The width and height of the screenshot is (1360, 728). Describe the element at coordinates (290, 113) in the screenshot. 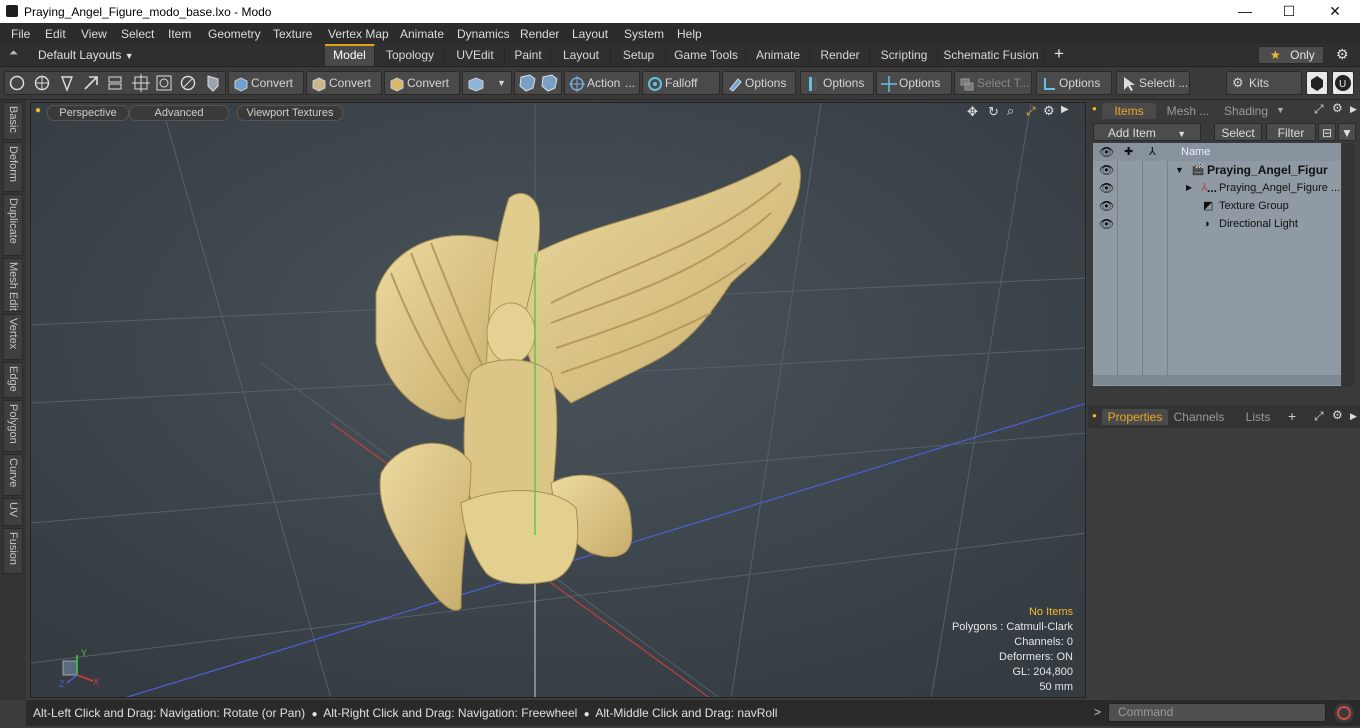

I see `viewport-textures-button: Viewport Textures` at that location.